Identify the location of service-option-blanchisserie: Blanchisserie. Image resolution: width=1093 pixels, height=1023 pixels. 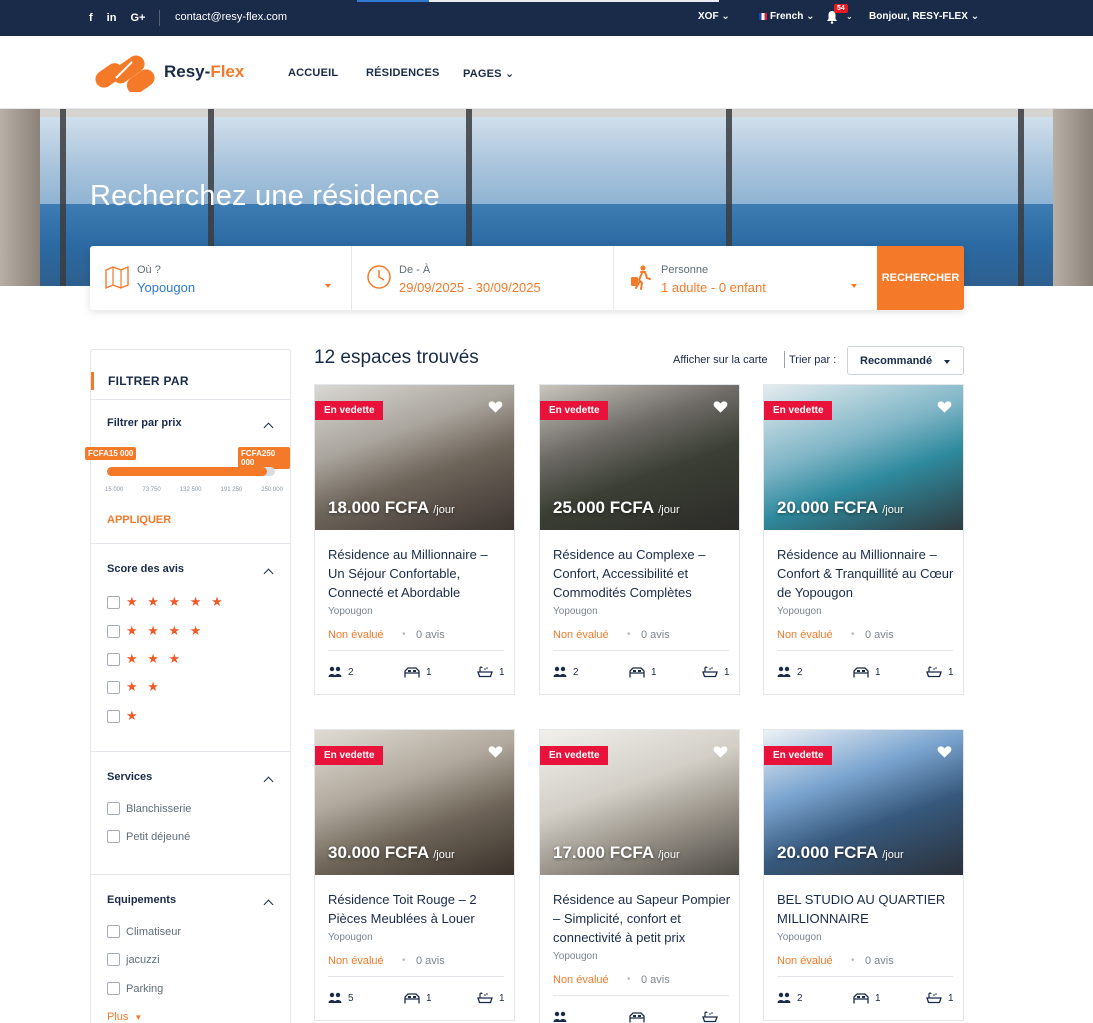
(149, 808).